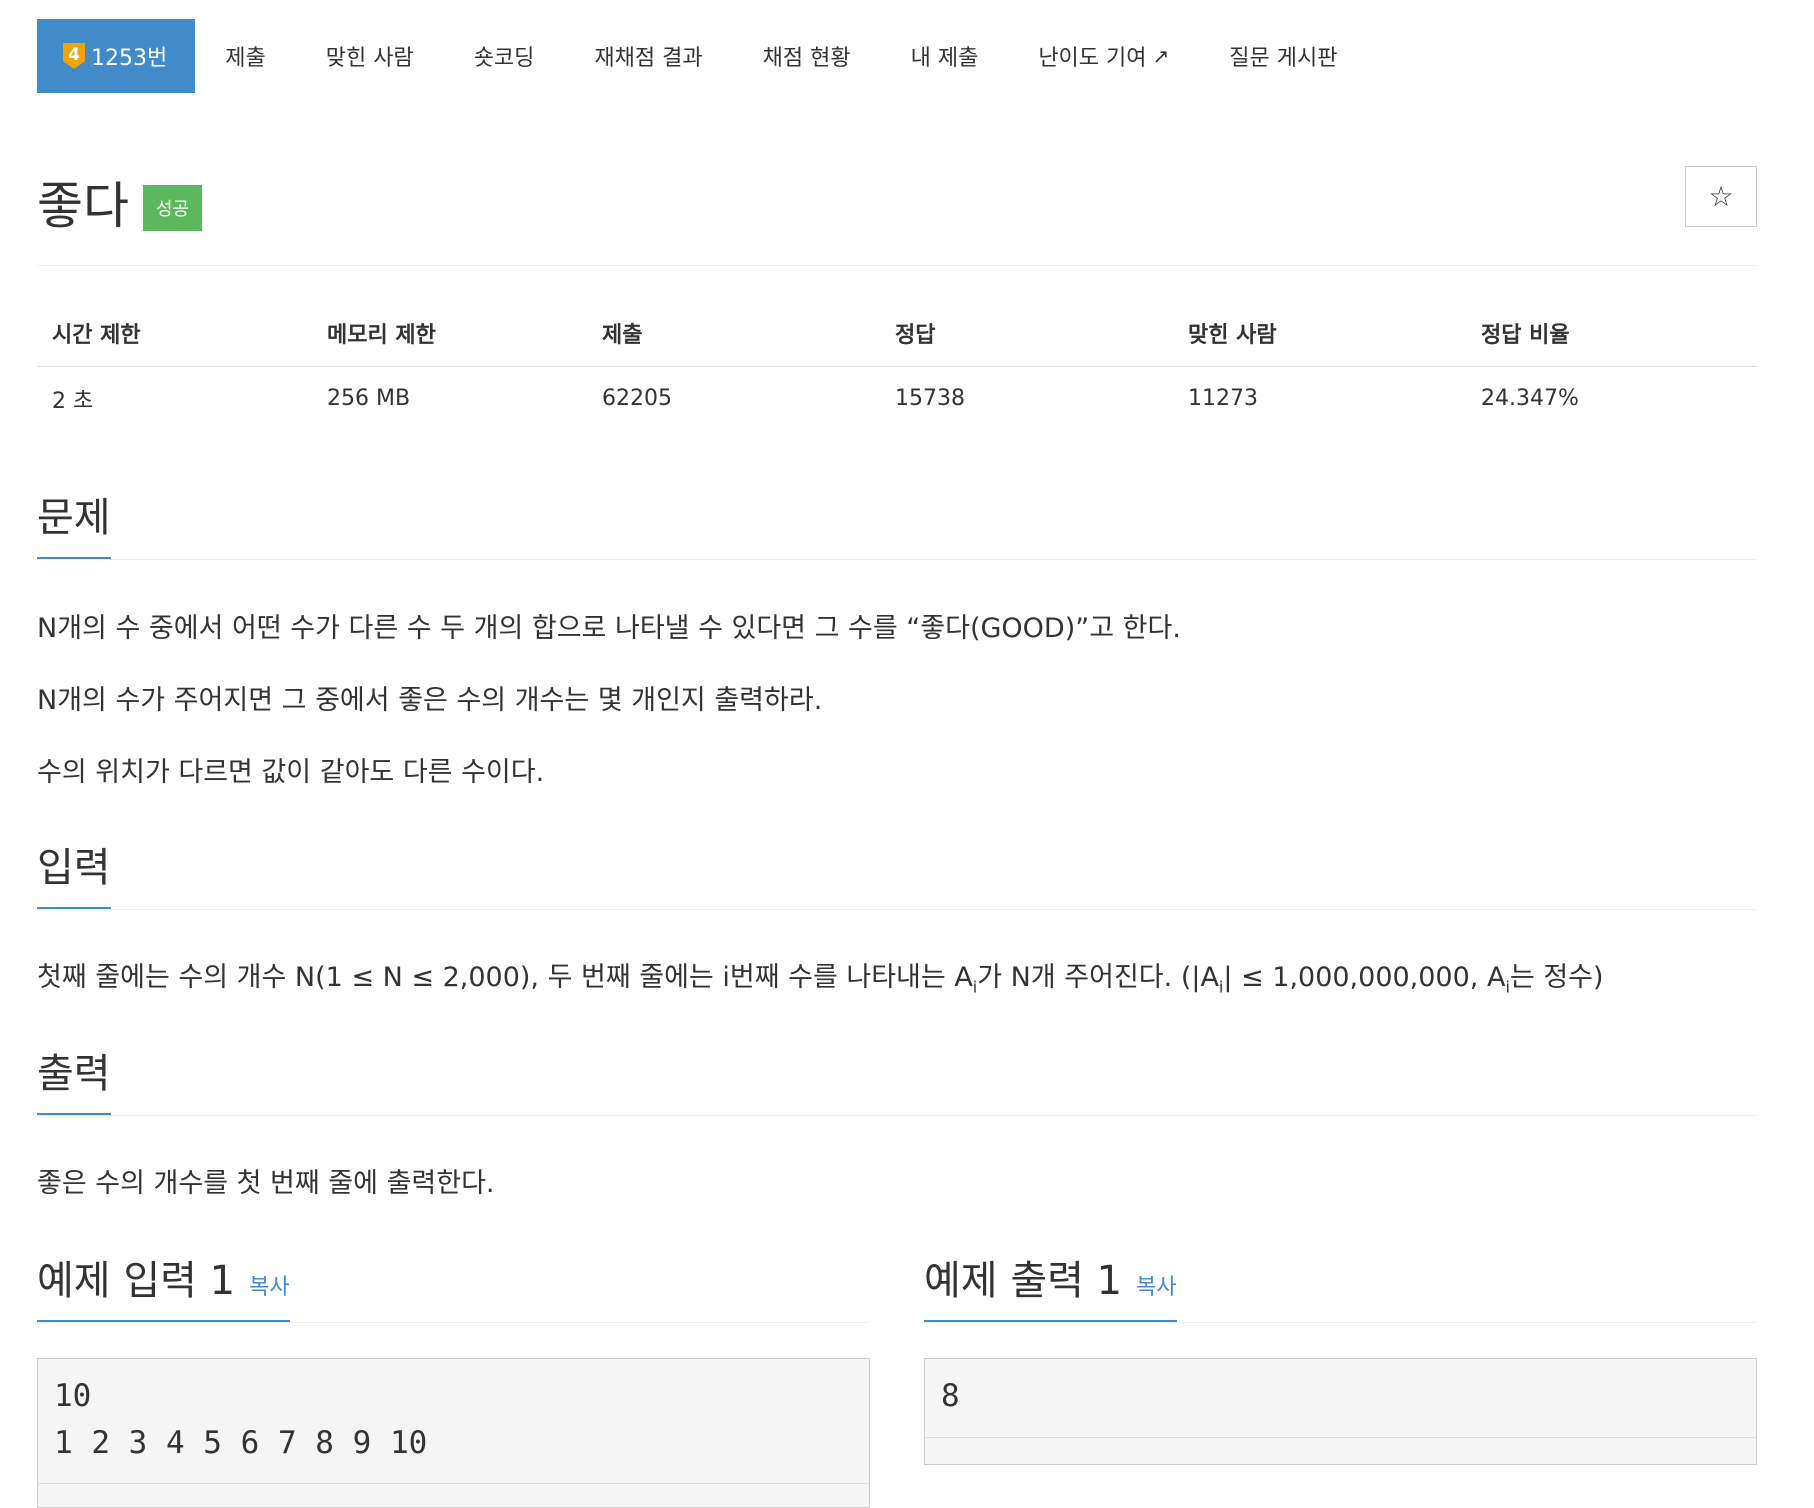  I want to click on input-text-part: | ≤ 1,000,000,000, A, so click(1364, 977).